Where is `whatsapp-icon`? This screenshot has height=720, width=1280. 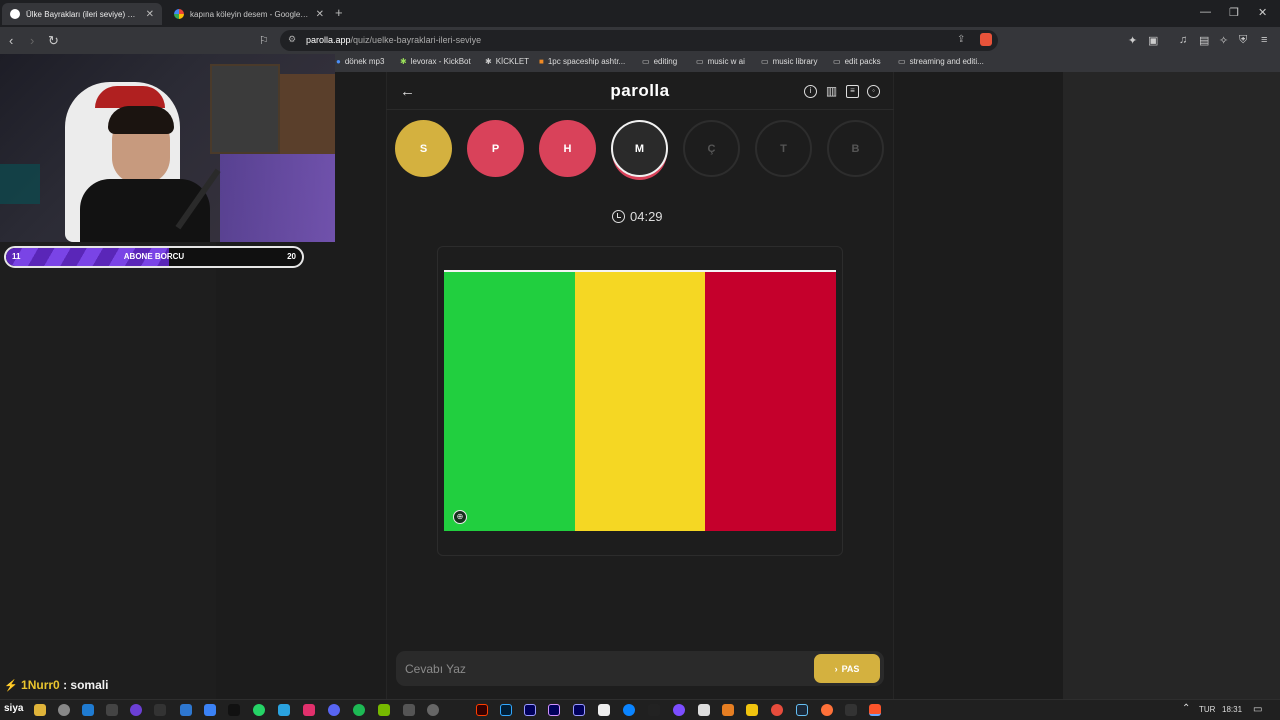 whatsapp-icon is located at coordinates (259, 710).